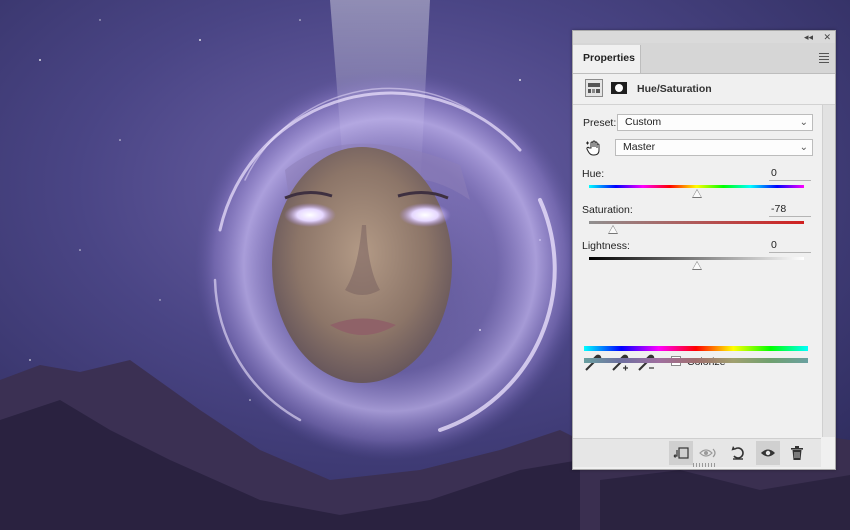 Image resolution: width=850 pixels, height=530 pixels. I want to click on preset-label: Preset:, so click(600, 123).